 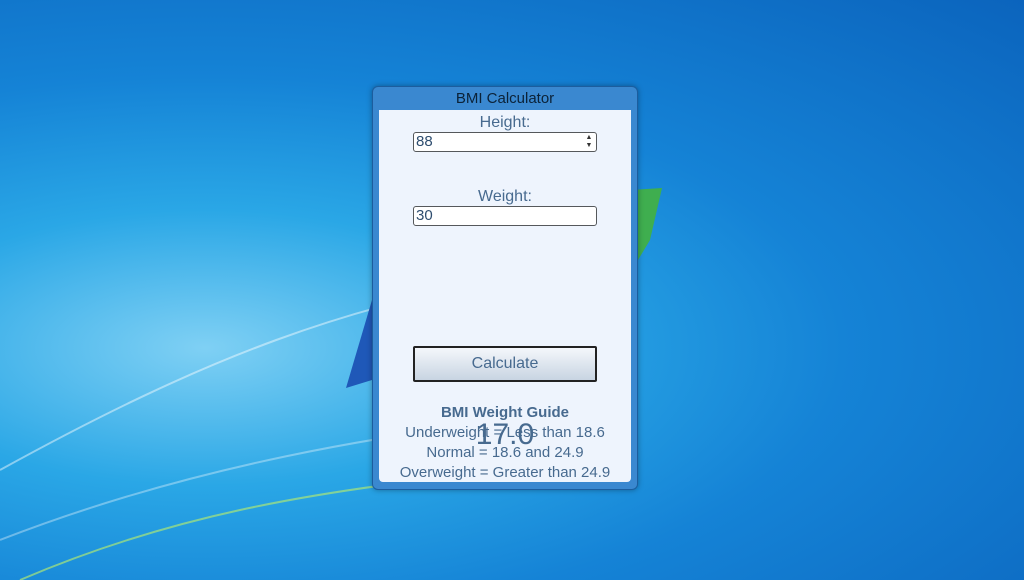 What do you see at coordinates (505, 412) in the screenshot?
I see `guide-title: BMI Weight Guide` at bounding box center [505, 412].